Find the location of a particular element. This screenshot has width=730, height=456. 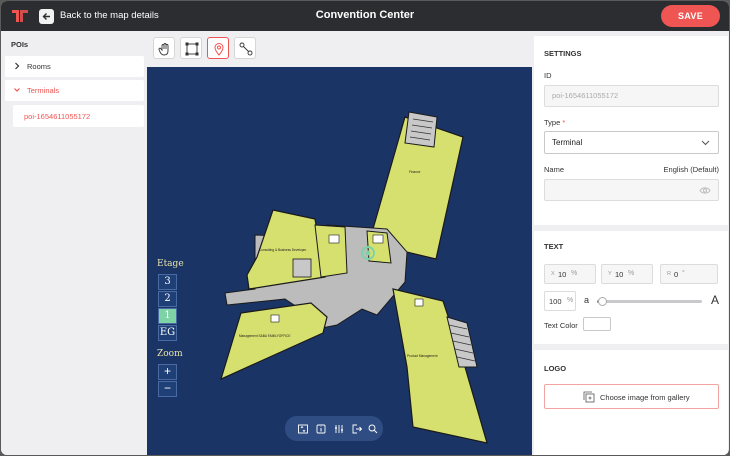

room-label: Consulting & Business Developm. is located at coordinates (283, 250).